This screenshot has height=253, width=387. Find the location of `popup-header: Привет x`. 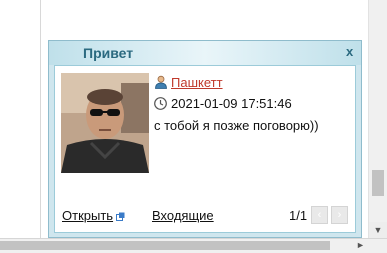

popup-header: Привет x is located at coordinates (205, 53).